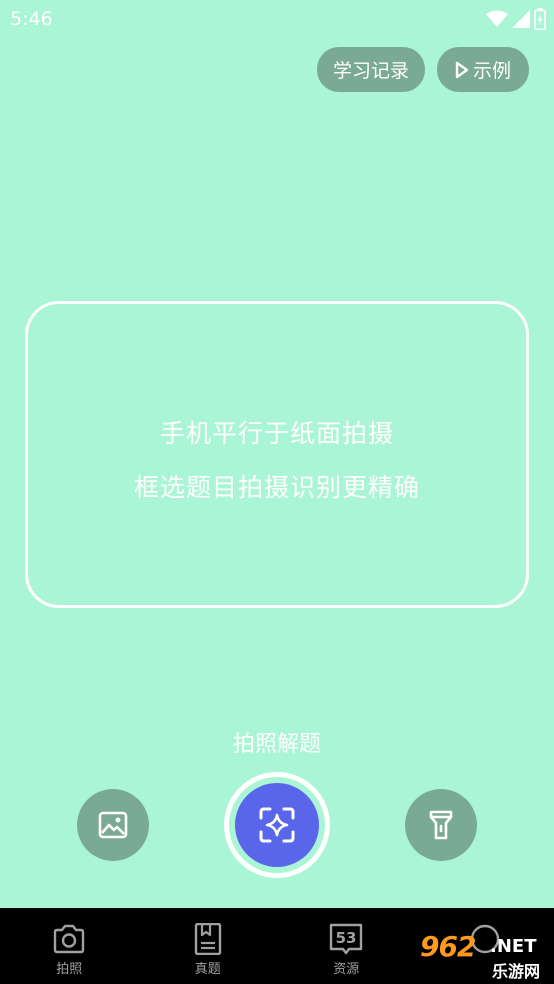 The height and width of the screenshot is (984, 554). Describe the element at coordinates (448, 946) in the screenshot. I see `watermark-brand: 962` at that location.